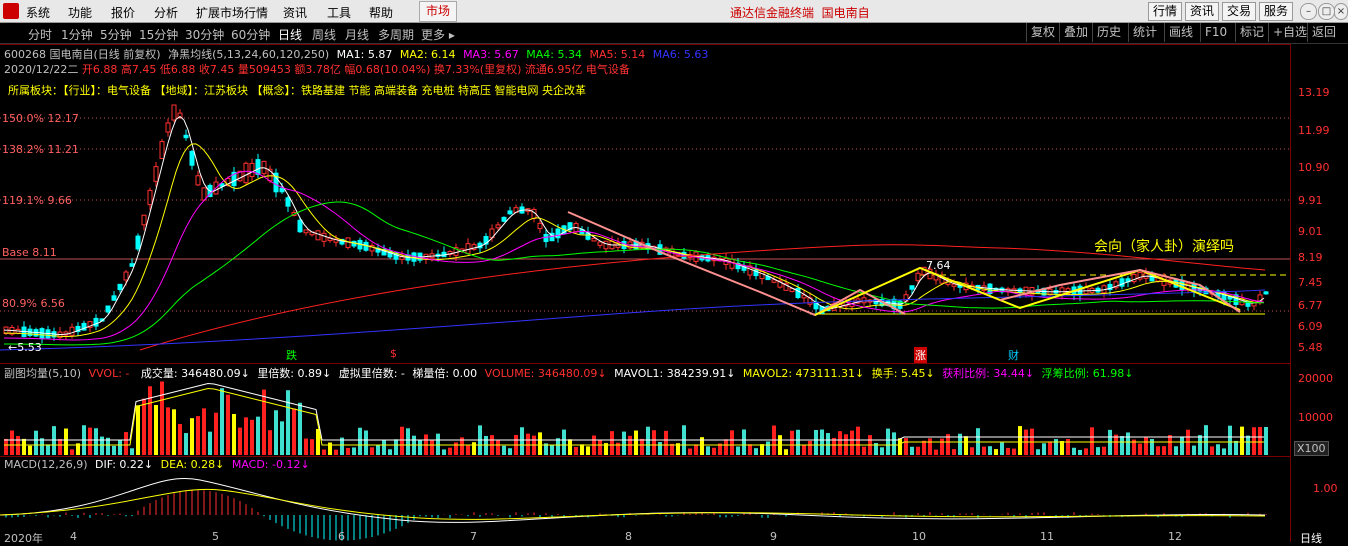 This screenshot has width=1348, height=546. What do you see at coordinates (1013, 355) in the screenshot?
I see `event-marker: 财` at bounding box center [1013, 355].